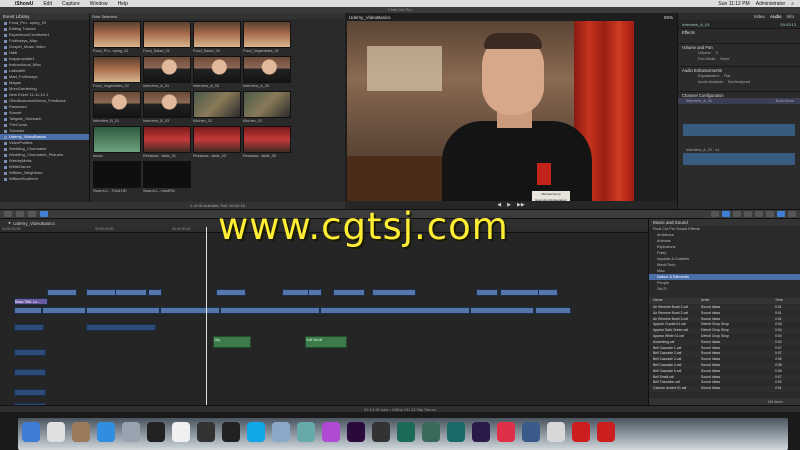  What do you see at coordinates (481, 432) in the screenshot?
I see `after-effects-icon` at bounding box center [481, 432].